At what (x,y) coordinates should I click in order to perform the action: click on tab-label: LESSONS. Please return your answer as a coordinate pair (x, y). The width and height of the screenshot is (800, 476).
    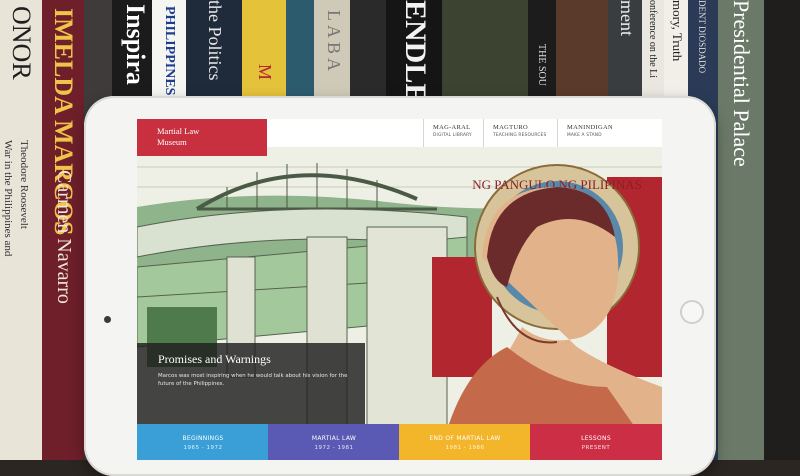
    Looking at the image, I should click on (596, 438).